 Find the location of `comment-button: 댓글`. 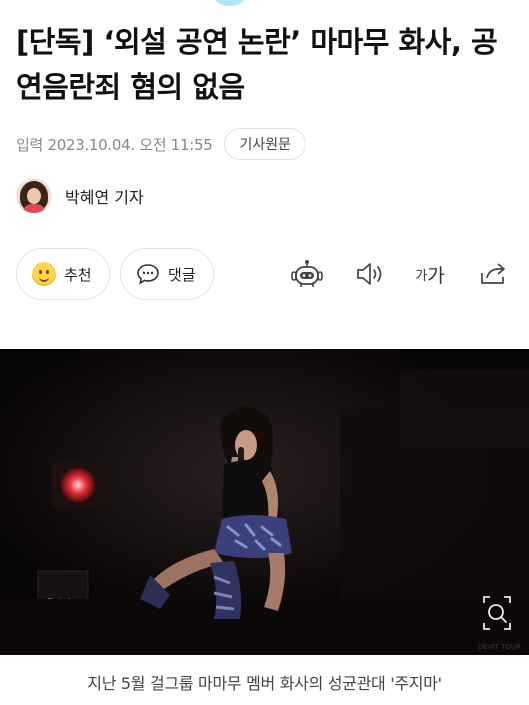

comment-button: 댓글 is located at coordinates (167, 274).